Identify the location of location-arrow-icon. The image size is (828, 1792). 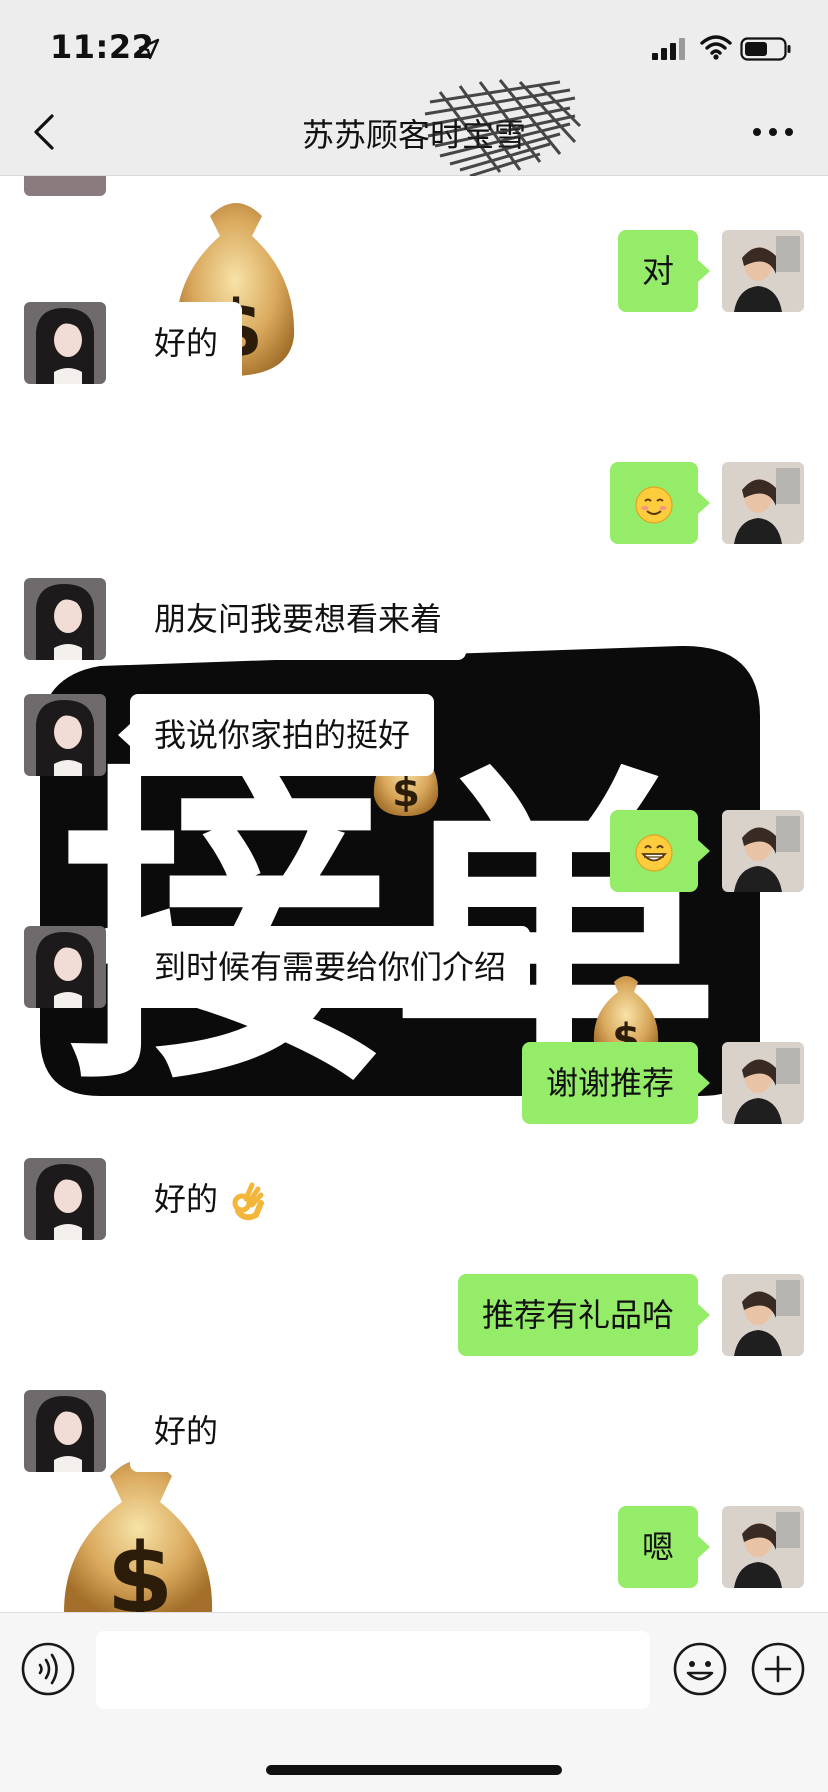
(149, 49).